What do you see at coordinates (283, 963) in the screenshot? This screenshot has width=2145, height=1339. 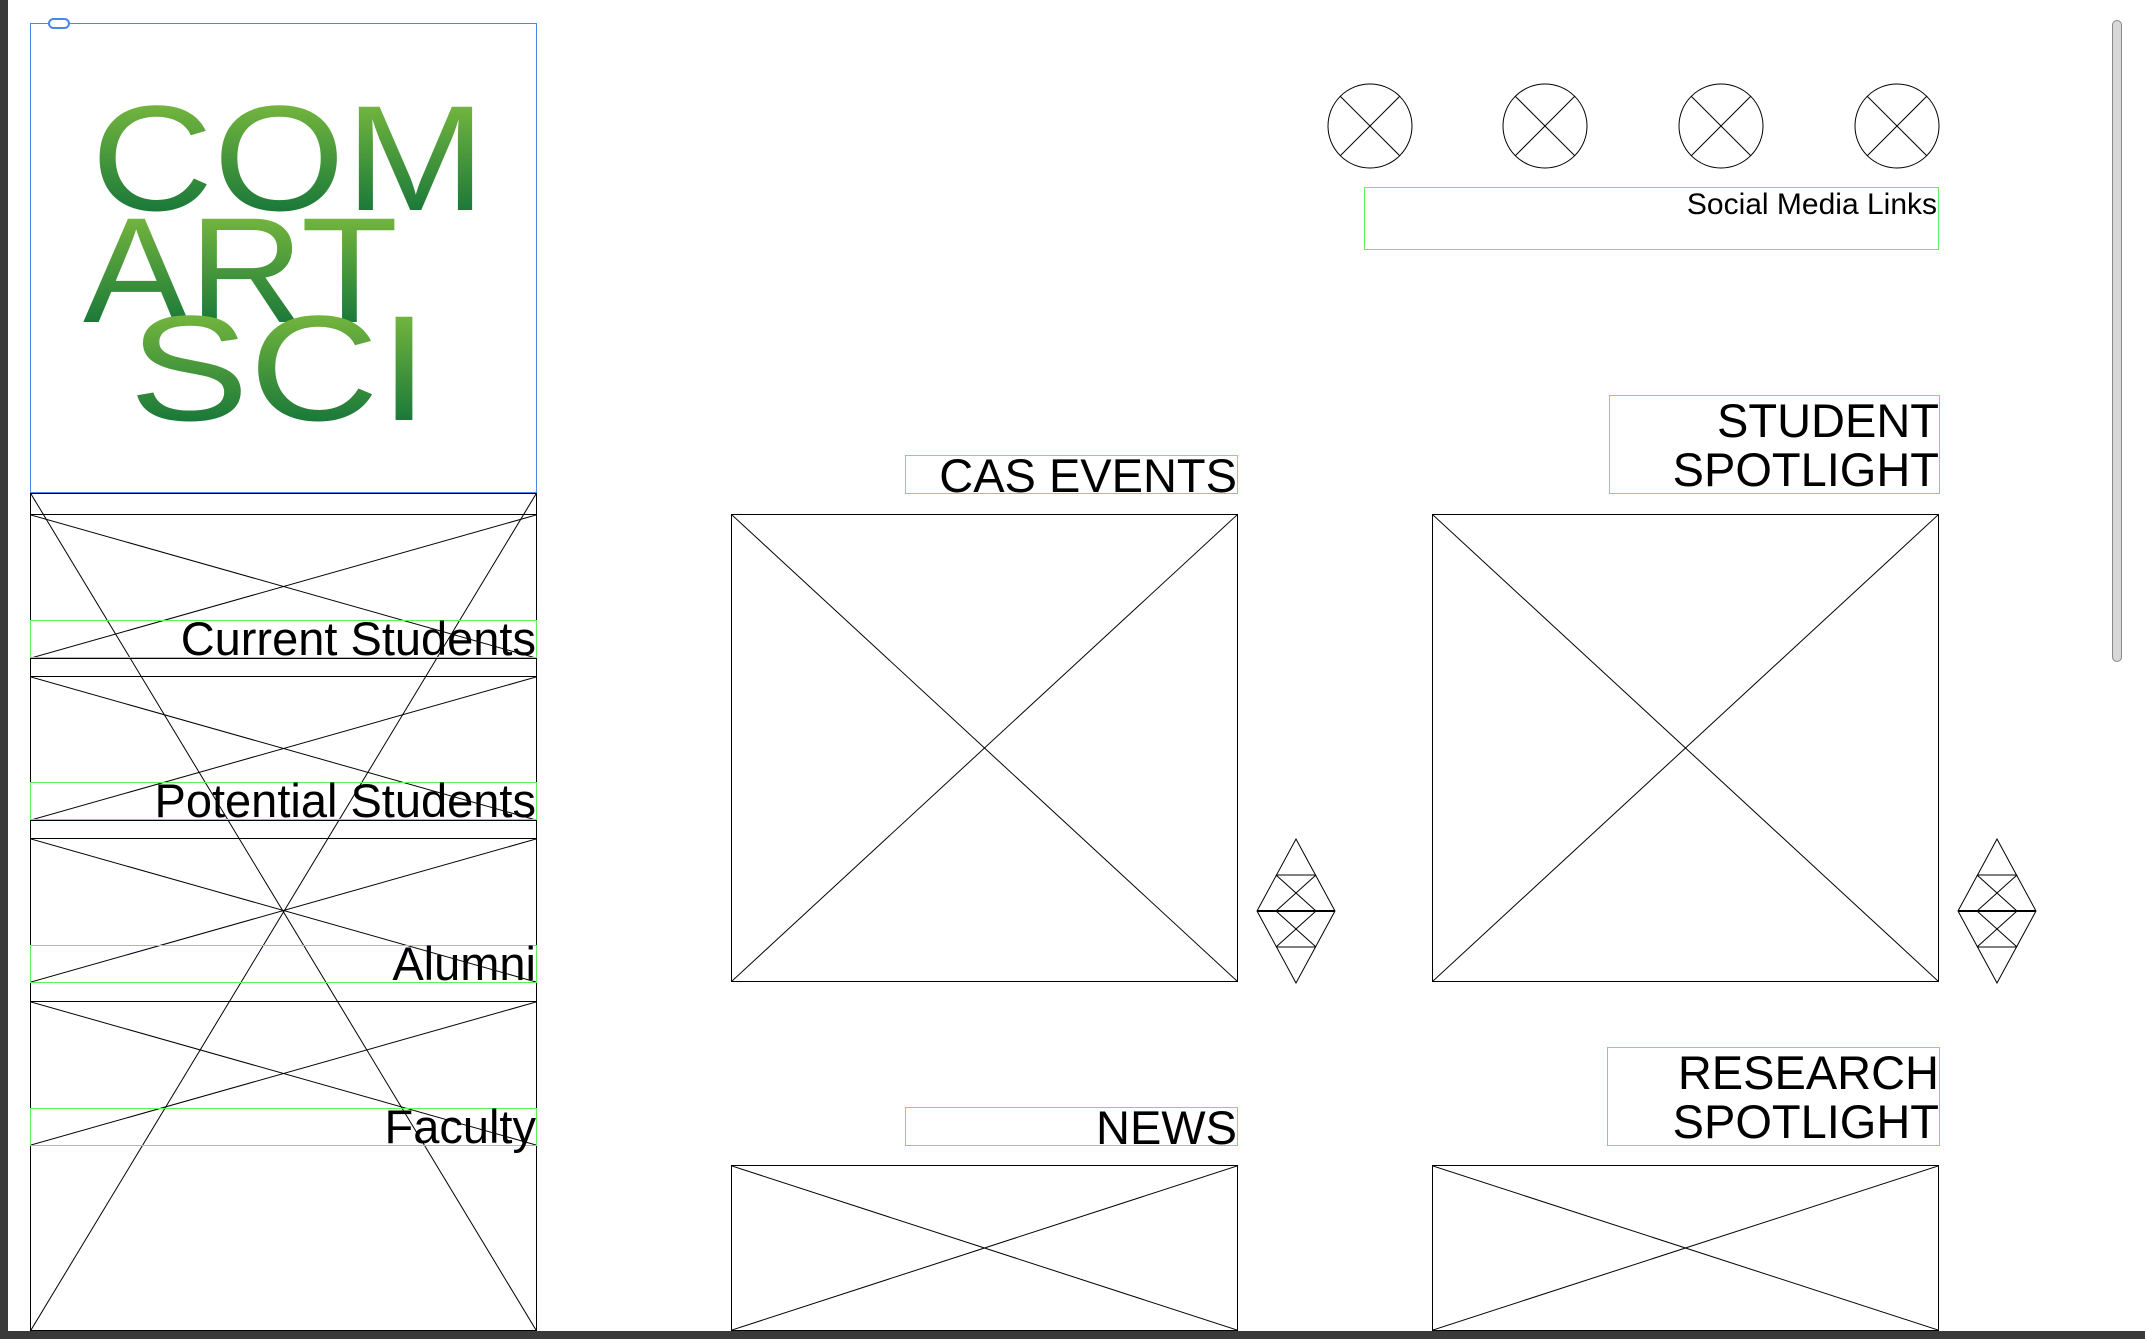 I see `nav-item-alumni: Alumni` at bounding box center [283, 963].